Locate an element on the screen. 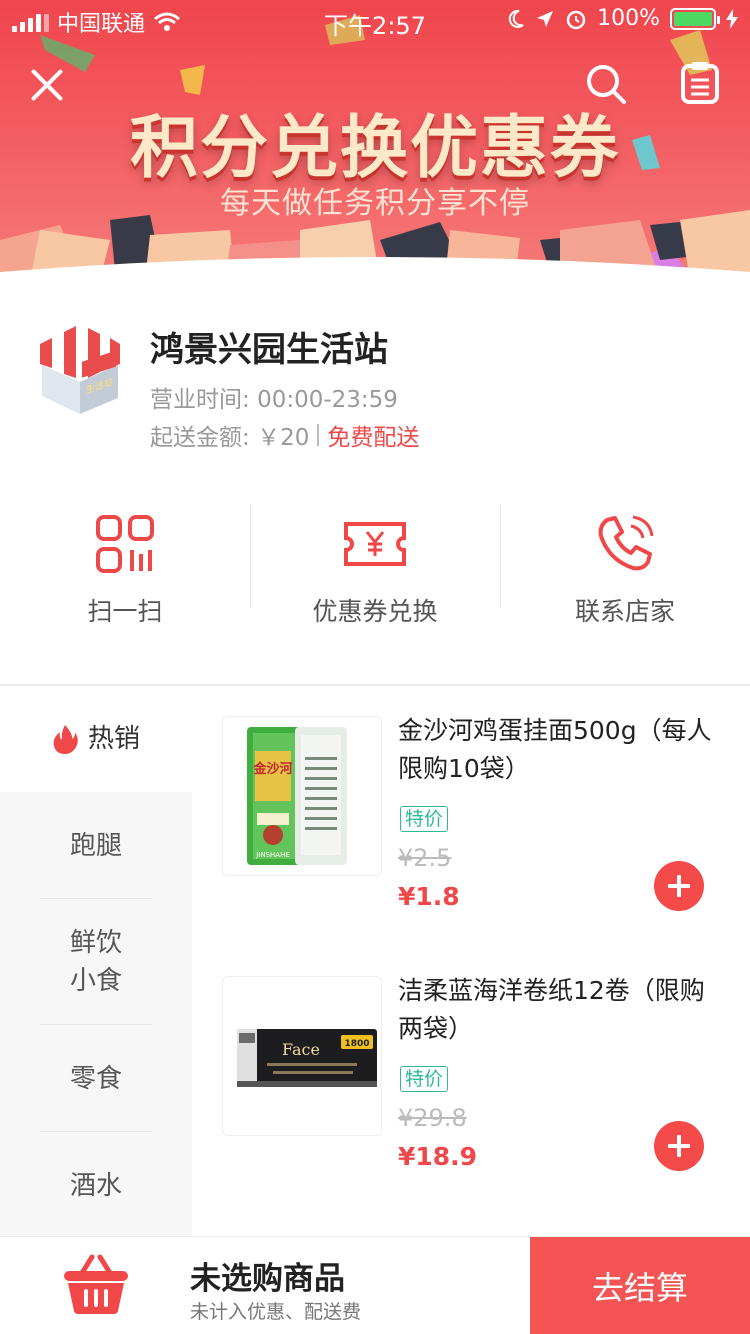 The image size is (750, 1334). product-title: 金沙河鸡蛋挂面500g（每人限购10袋） is located at coordinates (555, 749).